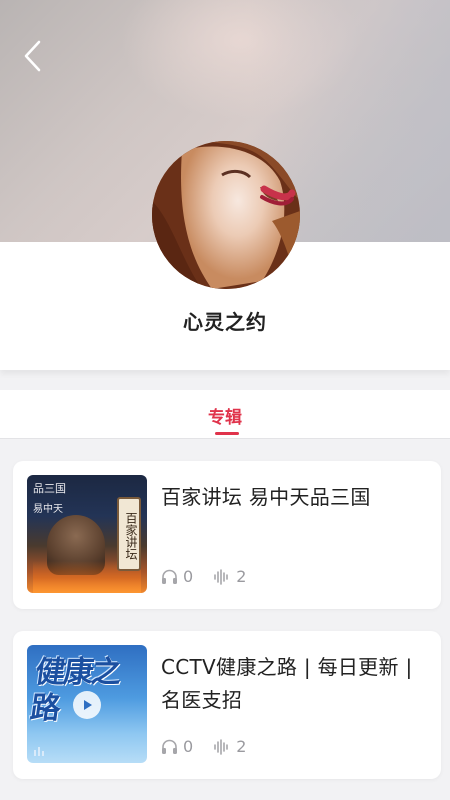 Image resolution: width=450 pixels, height=800 pixels. I want to click on active-tab-indicator, so click(227, 433).